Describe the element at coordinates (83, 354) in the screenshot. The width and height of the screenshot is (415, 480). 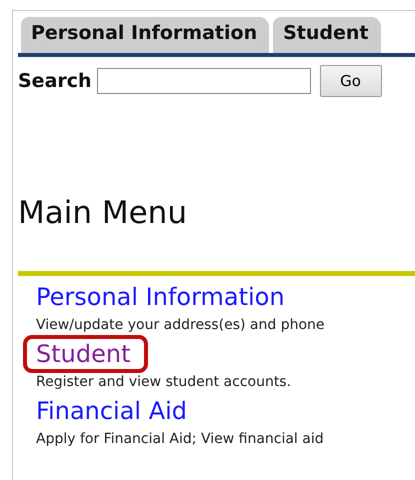
I see `menu-link: Student` at that location.